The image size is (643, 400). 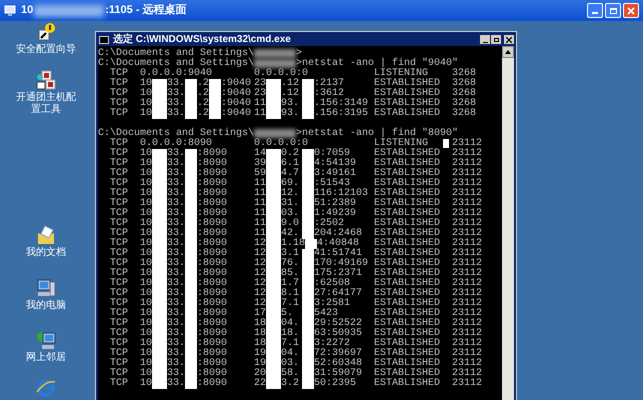 What do you see at coordinates (290, 364) in the screenshot?
I see `foreign-address: 03.` at bounding box center [290, 364].